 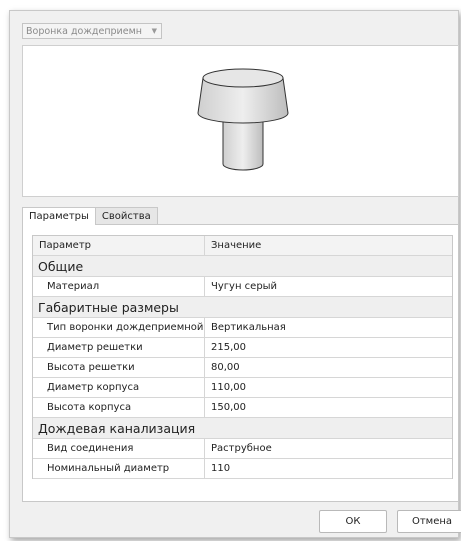 What do you see at coordinates (328, 367) in the screenshot?
I see `param-value: 80,00` at bounding box center [328, 367].